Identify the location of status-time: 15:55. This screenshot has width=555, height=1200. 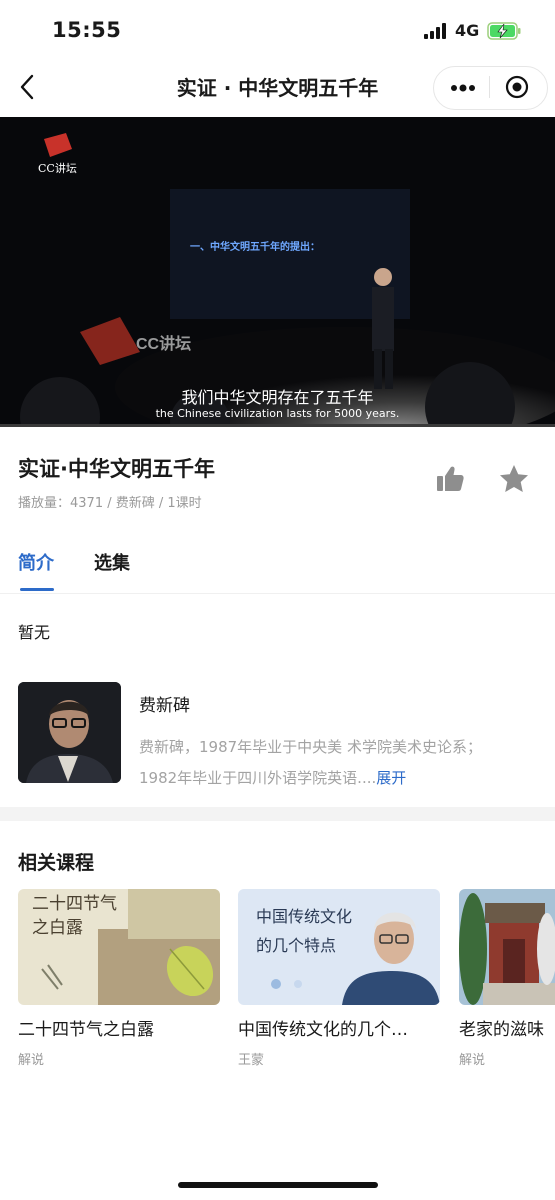
(87, 30).